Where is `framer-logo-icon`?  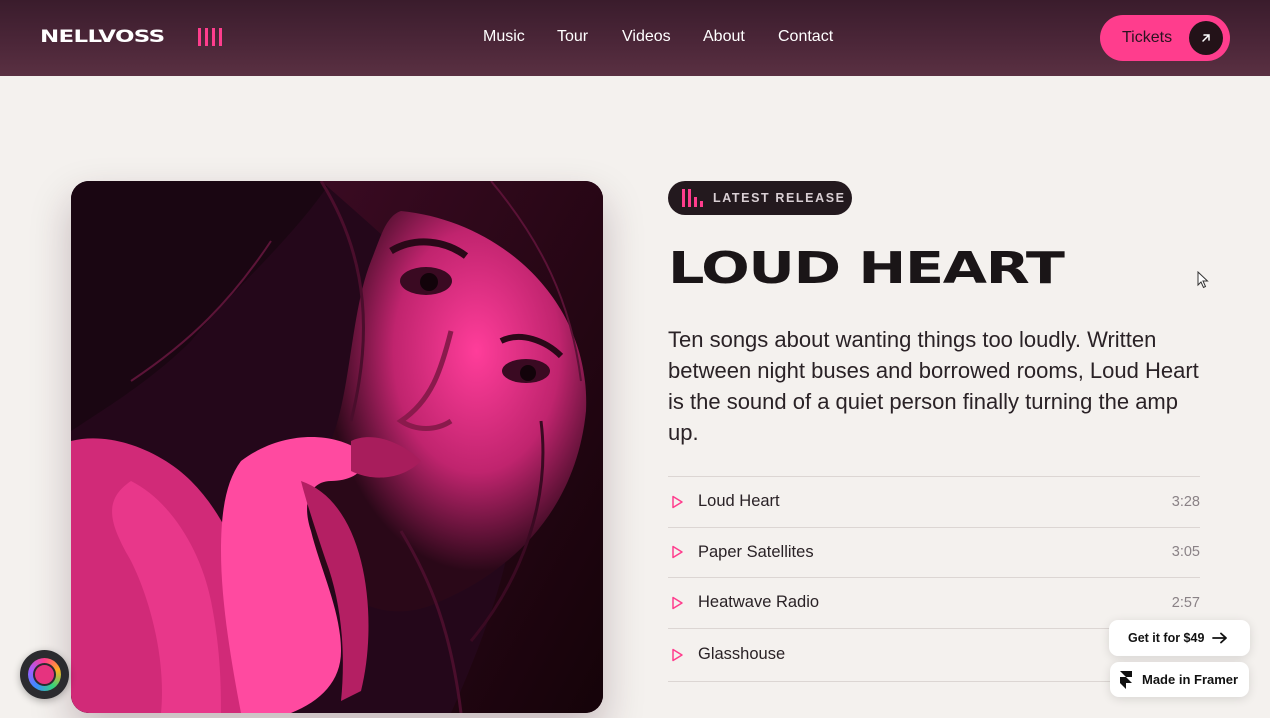 framer-logo-icon is located at coordinates (1126, 680).